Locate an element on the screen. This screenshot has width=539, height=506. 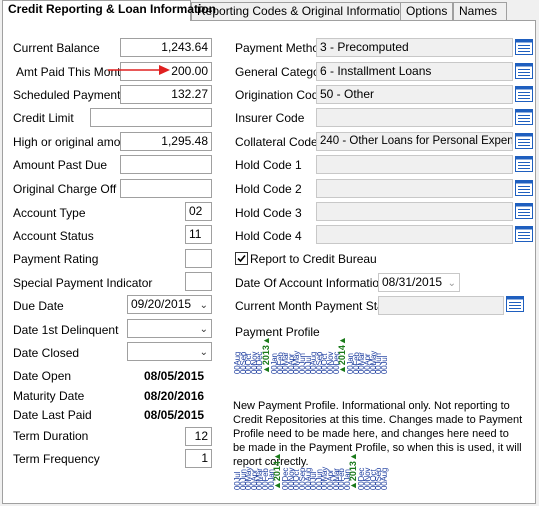
payment-rating-field is located at coordinates (198, 258).